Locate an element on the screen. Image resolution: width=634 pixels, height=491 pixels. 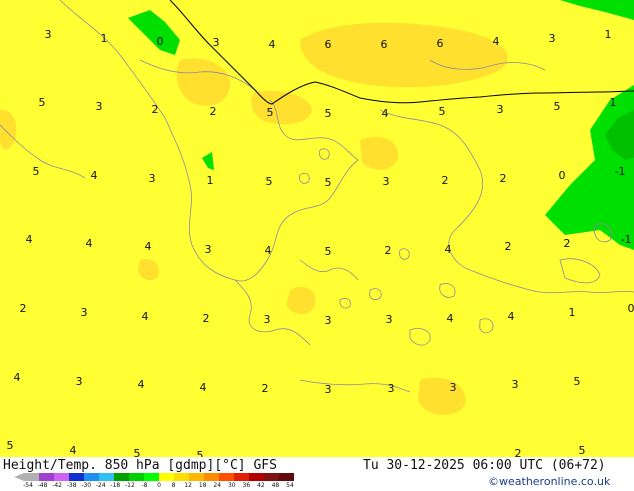
colorbar-tick-label: 48 is located at coordinates (276, 485).